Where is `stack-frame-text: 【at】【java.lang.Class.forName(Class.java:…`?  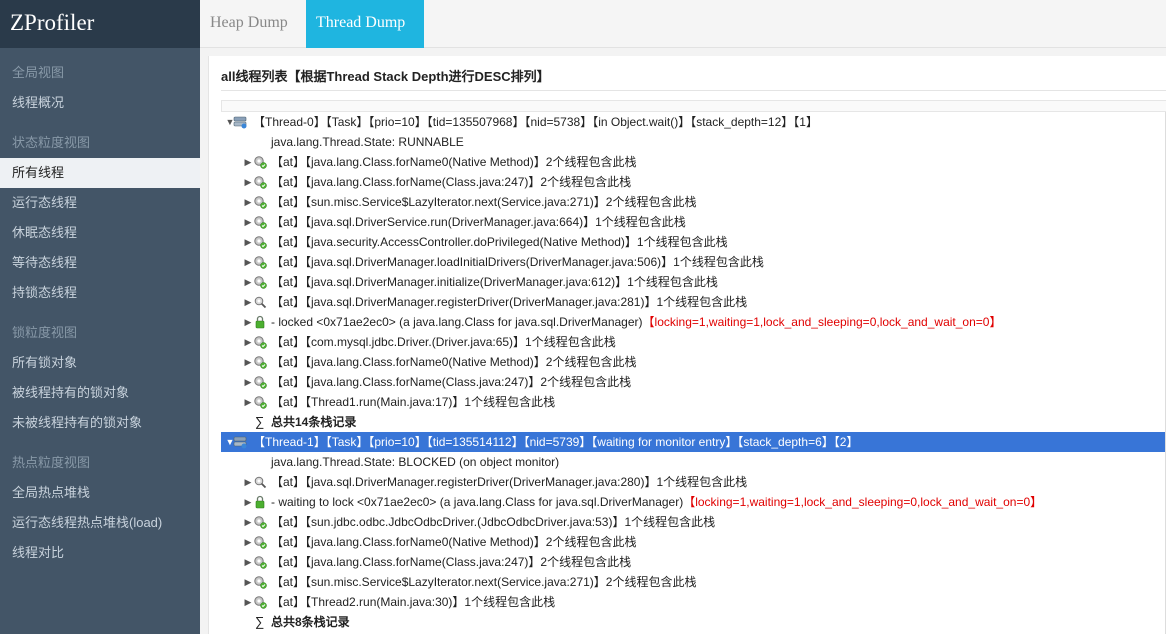
stack-frame-text: 【at】【java.lang.Class.forName(Class.java:… is located at coordinates (451, 382).